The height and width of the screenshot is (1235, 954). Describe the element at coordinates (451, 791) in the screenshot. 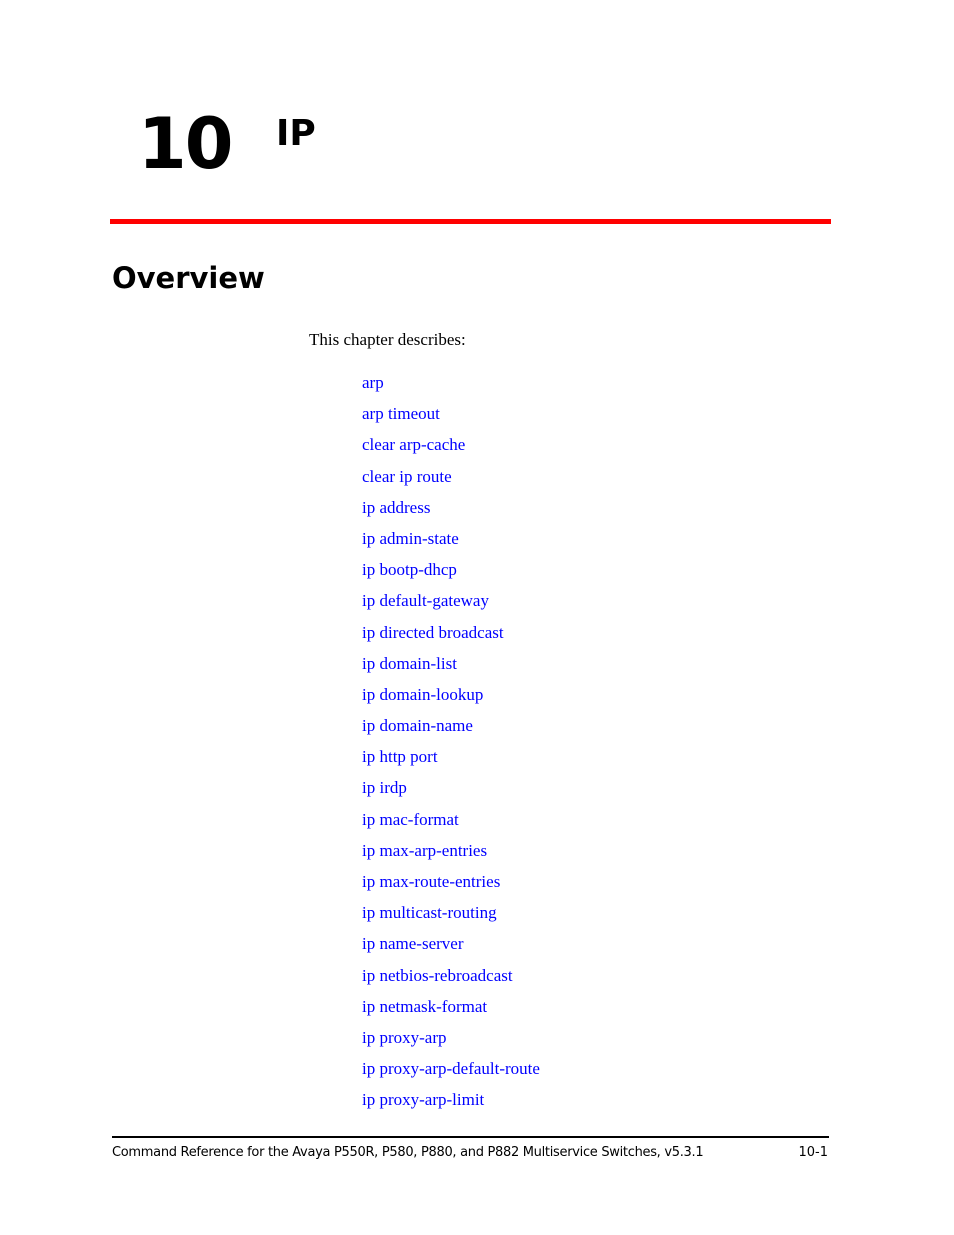

I see `list-item: ip irdp` at that location.